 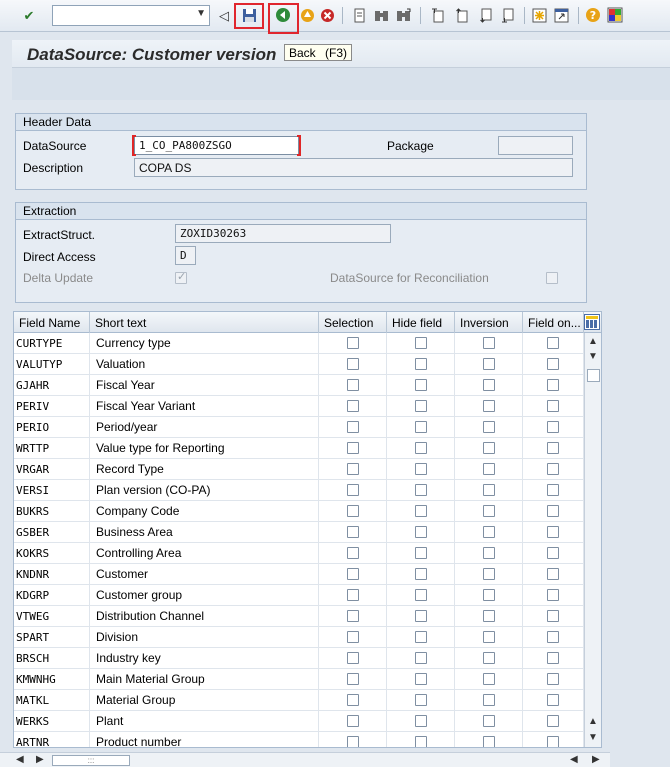 What do you see at coordinates (299, 658) in the screenshot?
I see `table-row: BRSCH Industry key` at bounding box center [299, 658].